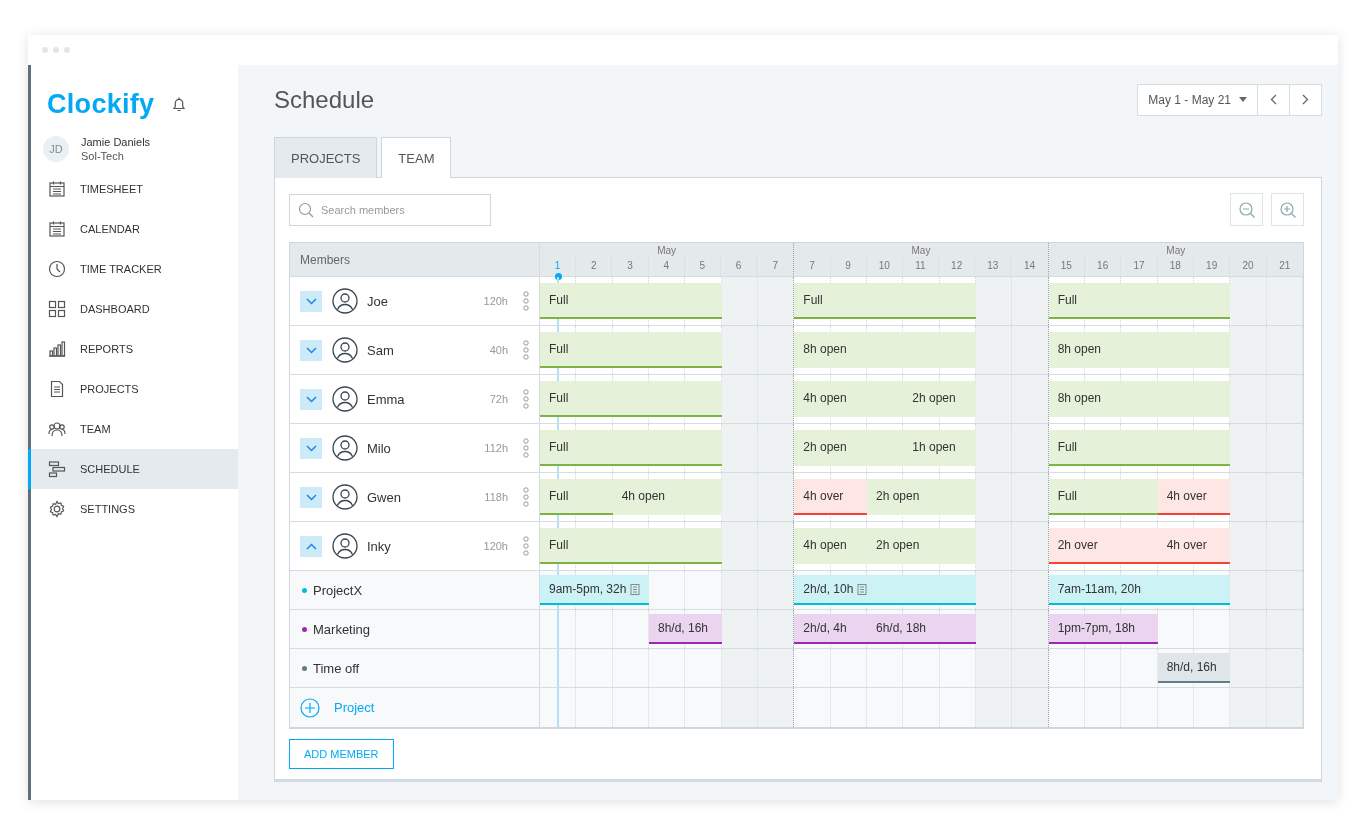  Describe the element at coordinates (884, 267) in the screenshot. I see `day-label: 10` at that location.